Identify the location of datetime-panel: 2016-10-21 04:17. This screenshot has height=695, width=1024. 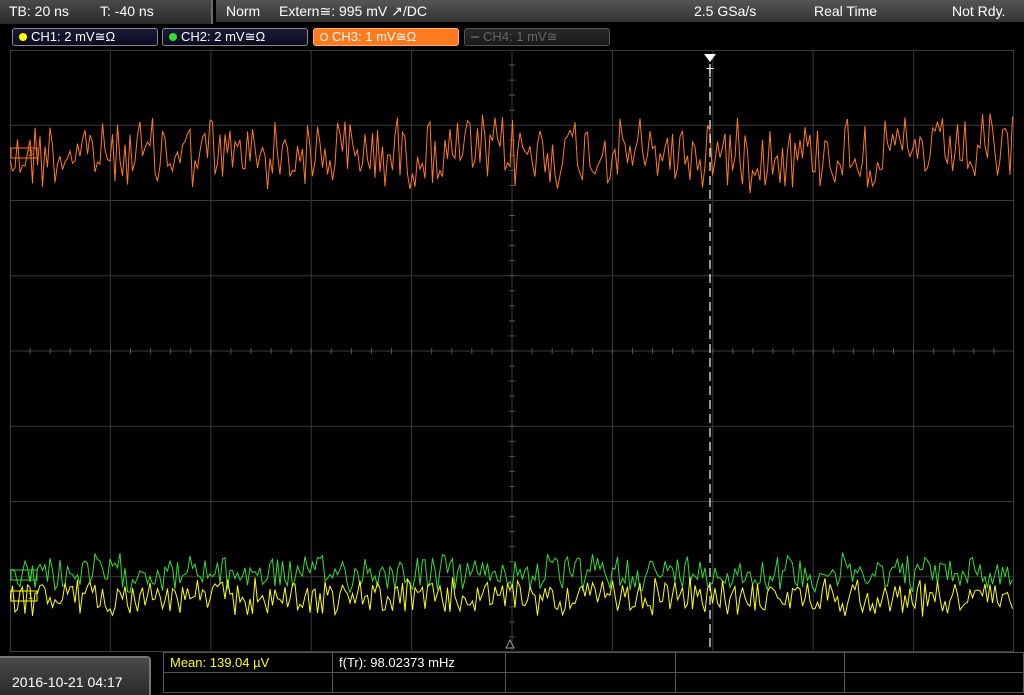
(75, 675).